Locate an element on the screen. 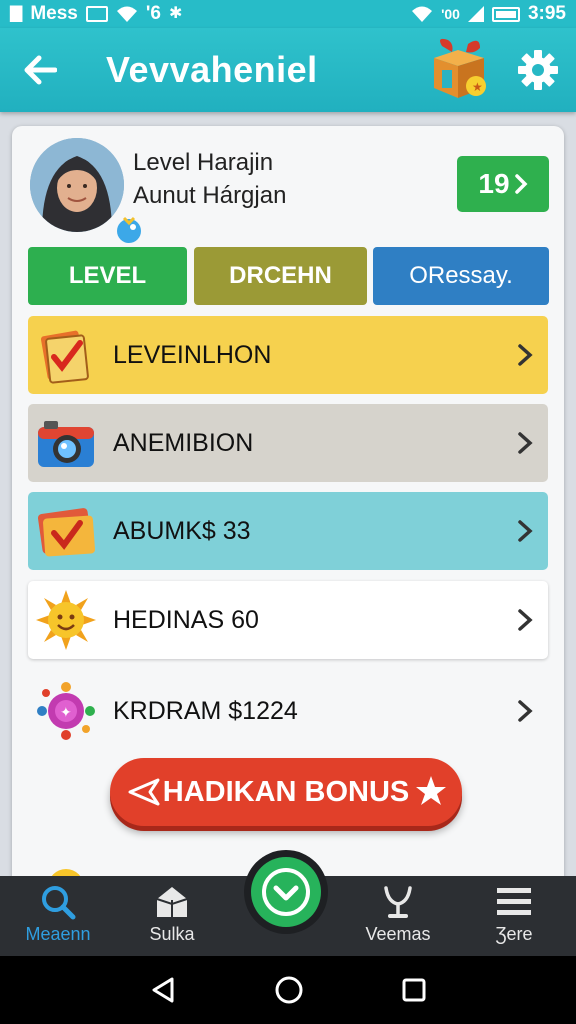 The width and height of the screenshot is (576, 1024). house-icon is located at coordinates (172, 902).